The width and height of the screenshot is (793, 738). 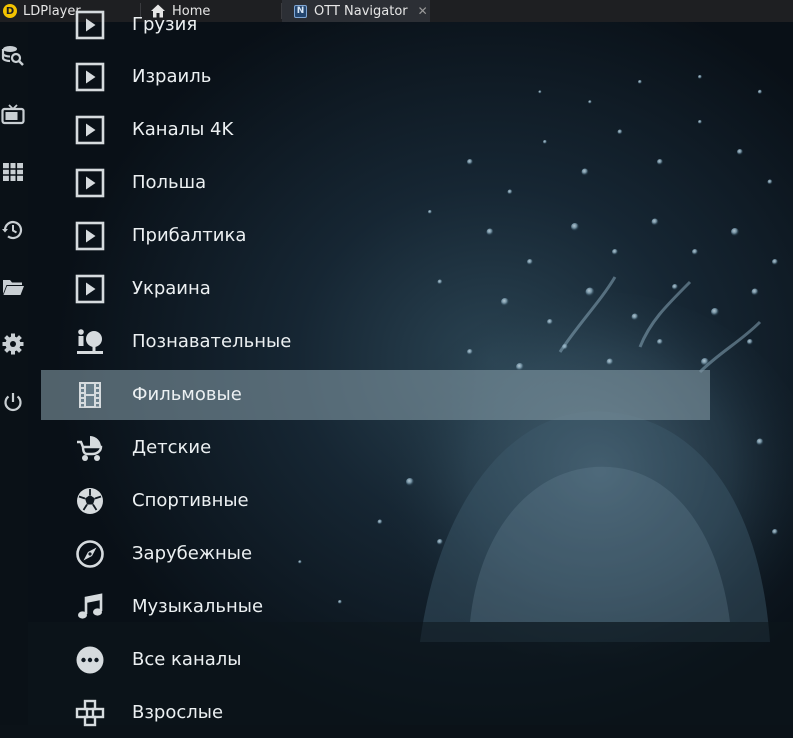 What do you see at coordinates (169, 182) in the screenshot?
I see `list-item-label: Польша` at bounding box center [169, 182].